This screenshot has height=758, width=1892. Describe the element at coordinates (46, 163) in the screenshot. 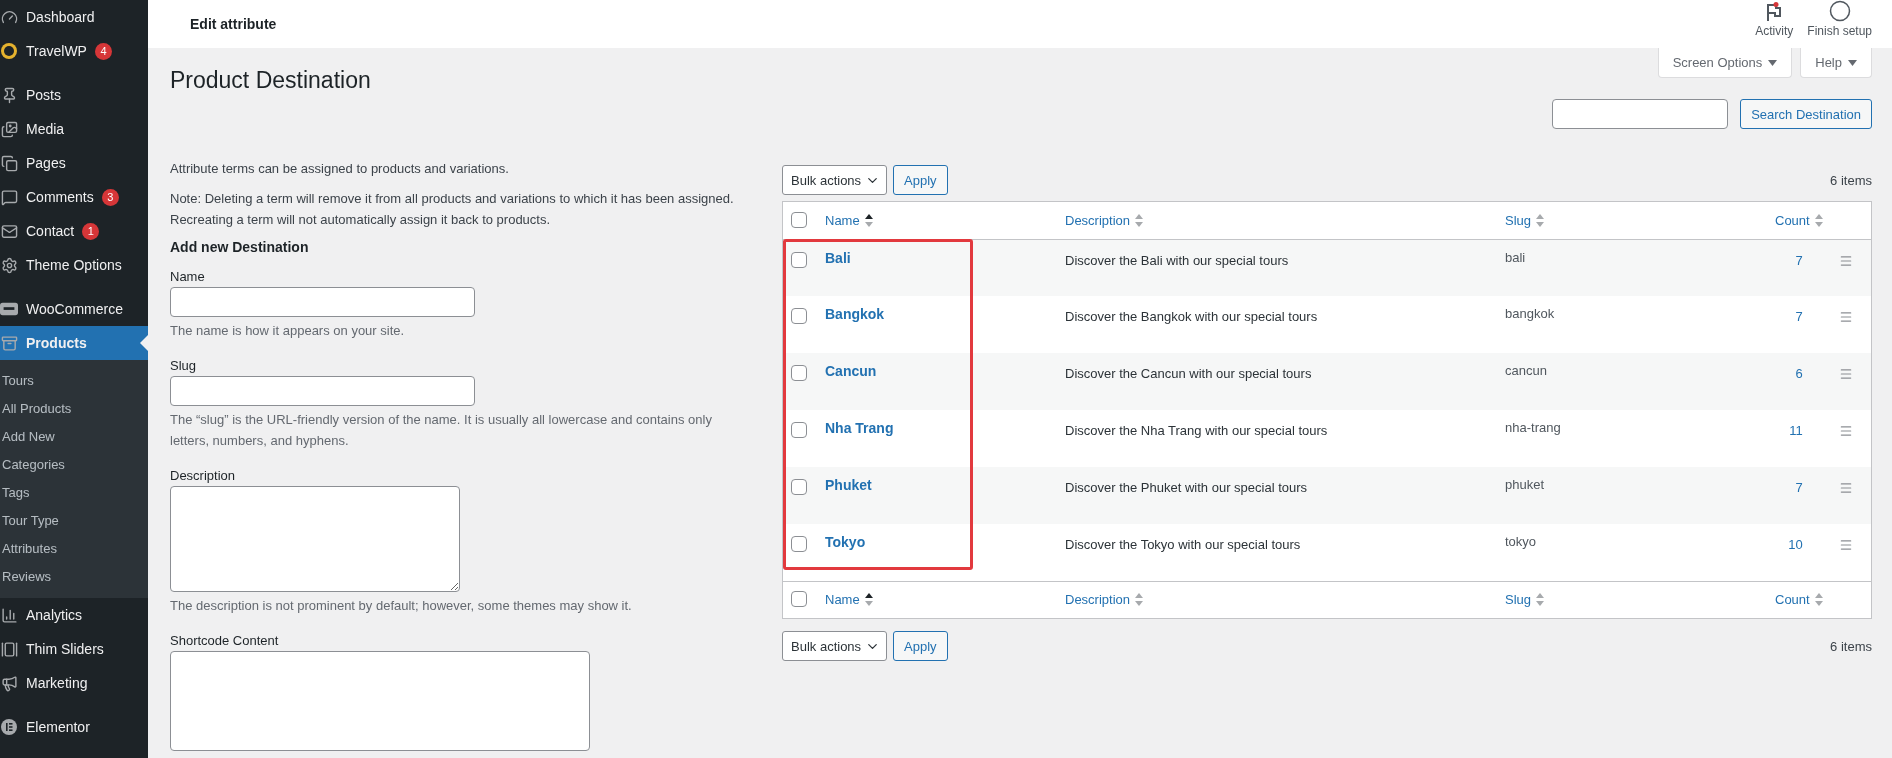

I see `sidebar-item-label: Pages` at that location.